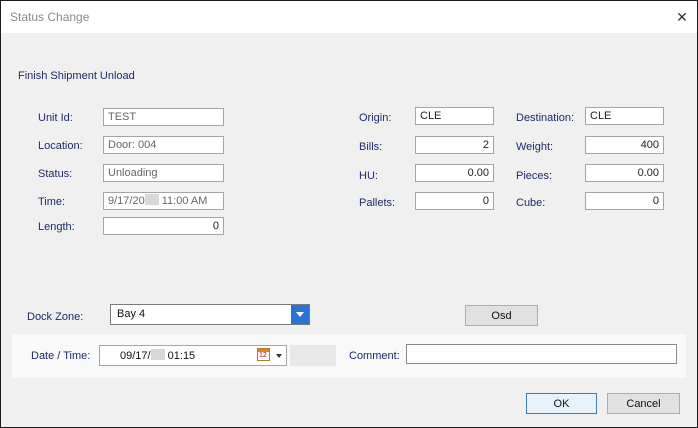  Describe the element at coordinates (501, 315) in the screenshot. I see `osd-button: Osd` at that location.